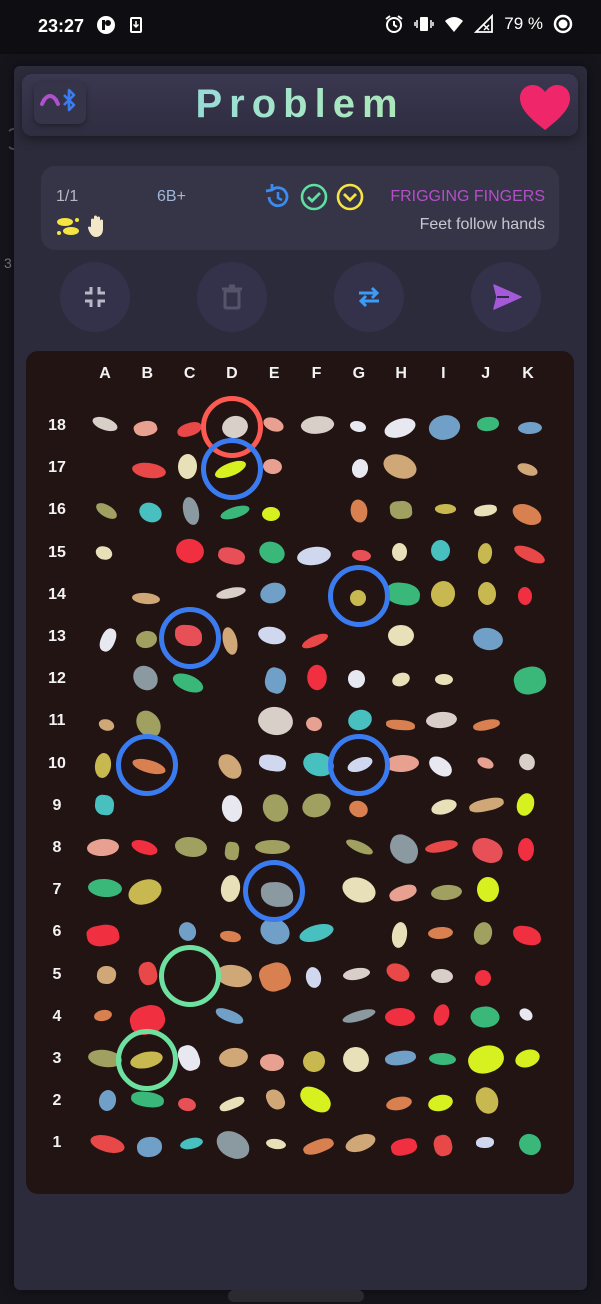 The width and height of the screenshot is (601, 1304). Describe the element at coordinates (147, 1060) in the screenshot. I see `start-hold-ring` at that location.